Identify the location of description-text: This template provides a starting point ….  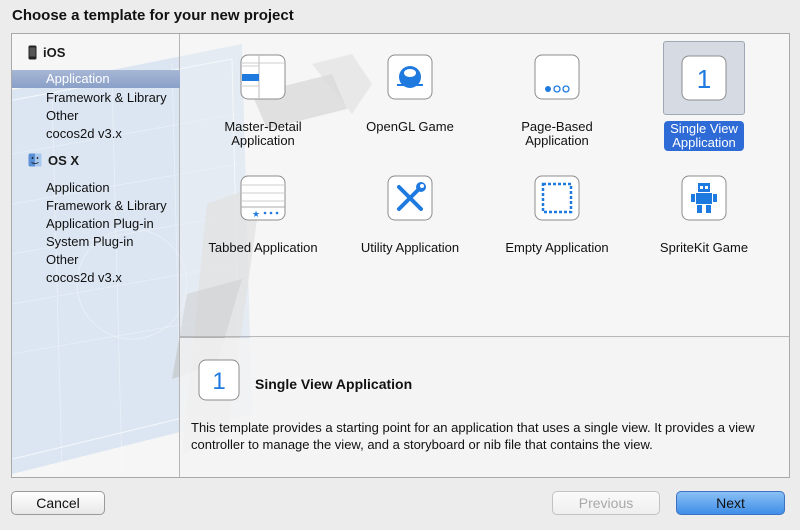
(473, 436).